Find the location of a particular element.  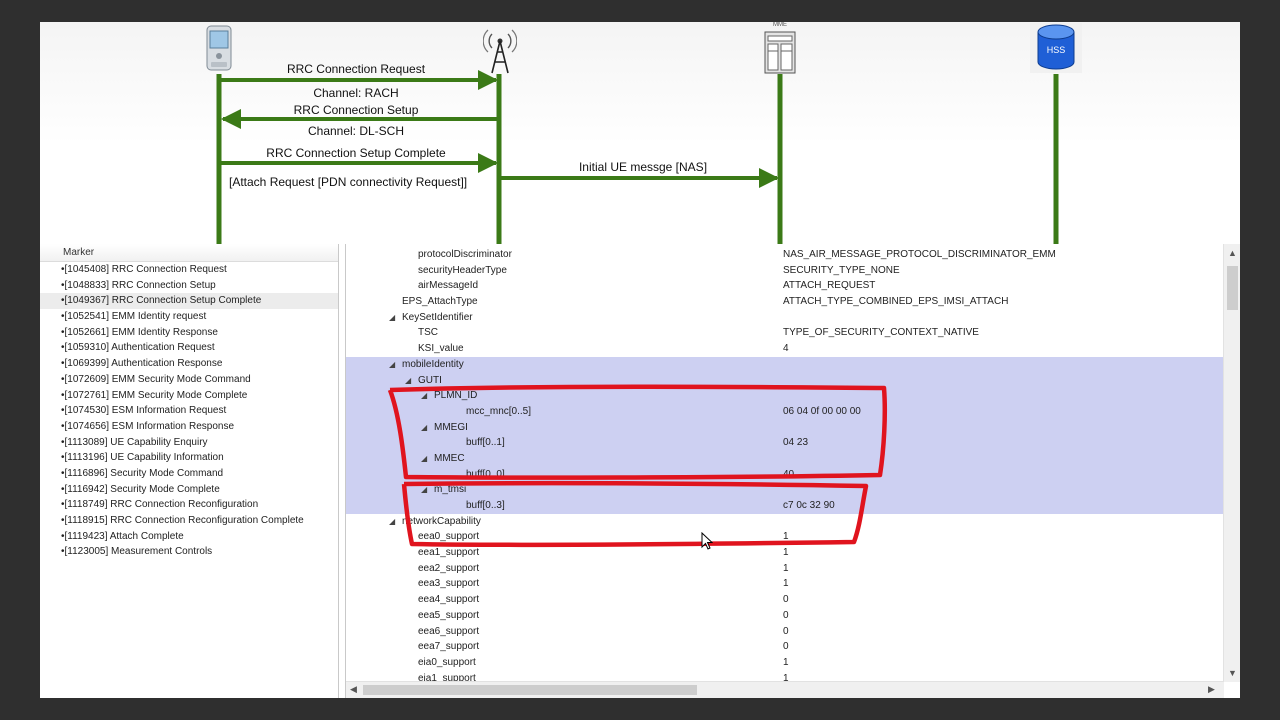

tree-row: ◢ m_tmsi is located at coordinates (784, 490).